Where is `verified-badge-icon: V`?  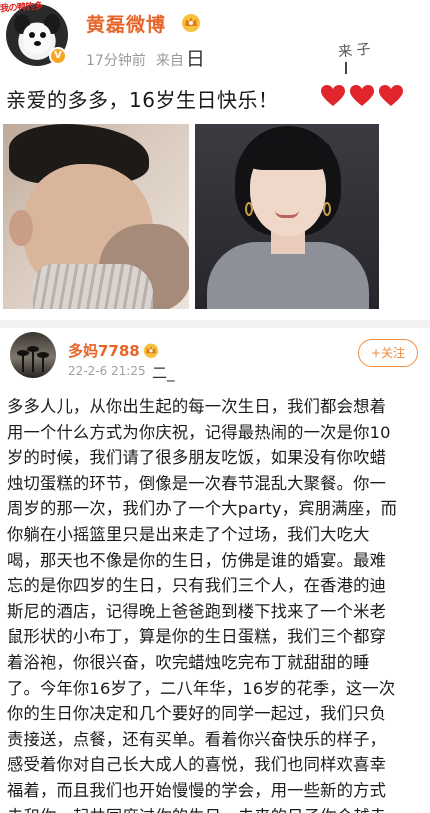
verified-badge-icon: V is located at coordinates (58, 56).